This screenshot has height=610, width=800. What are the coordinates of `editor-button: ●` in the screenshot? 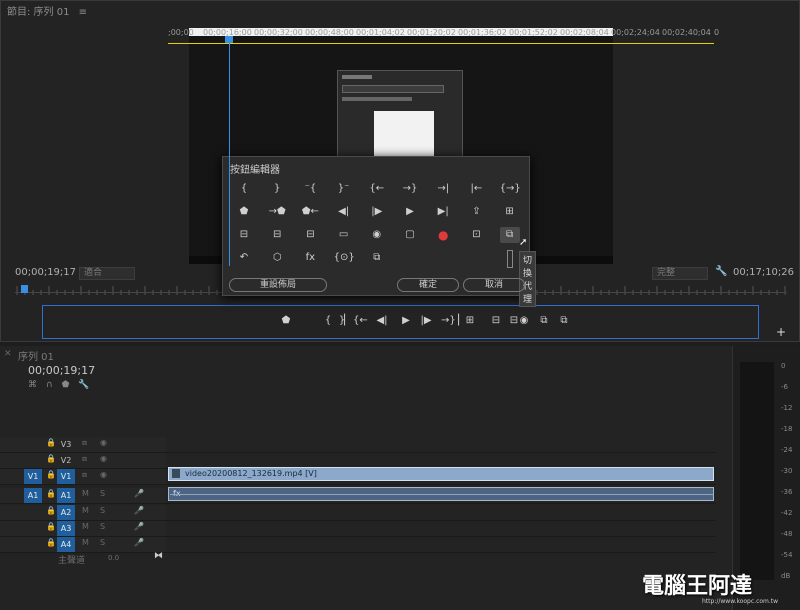 It's located at (443, 235).